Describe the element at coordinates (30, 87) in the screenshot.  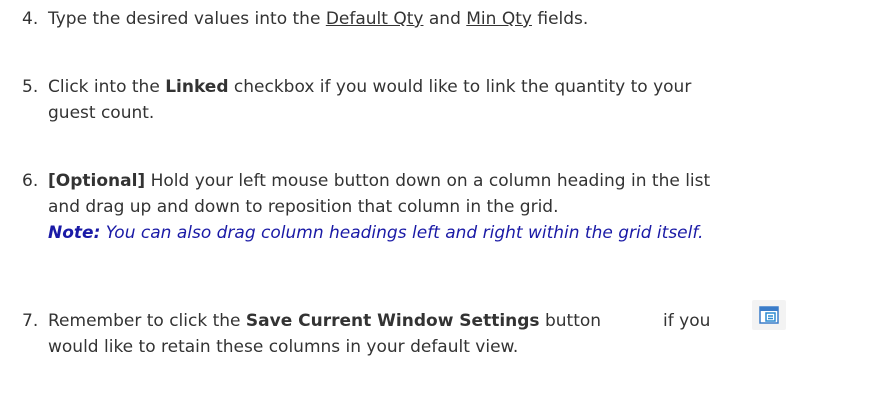
I see `step-number: 5.` at that location.